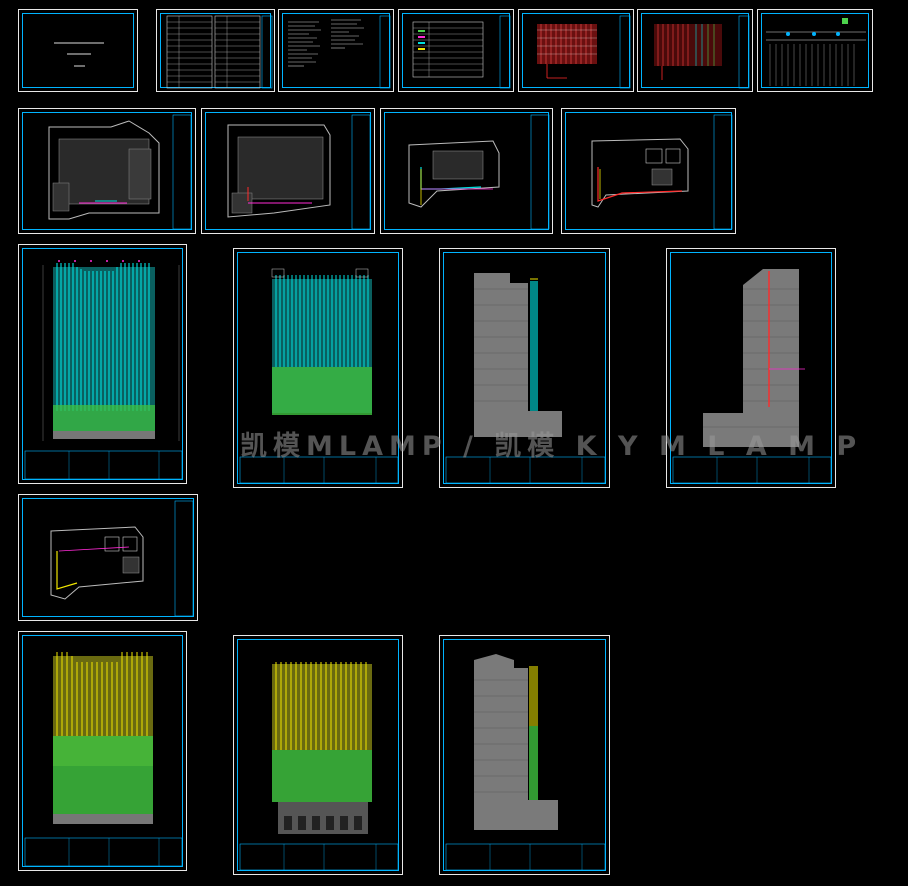  What do you see at coordinates (339, 52) in the screenshot?
I see `notes-text-block` at bounding box center [339, 52].